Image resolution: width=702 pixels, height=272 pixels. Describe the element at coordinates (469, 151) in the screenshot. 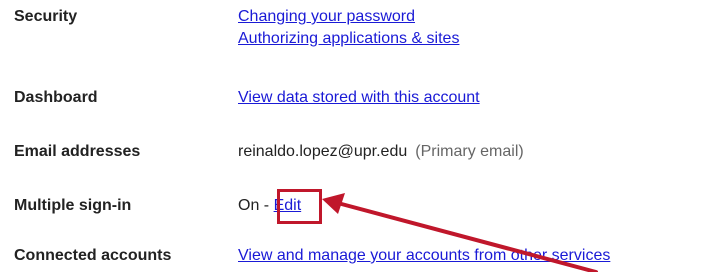

I see `primary-email-note: (Primary email)` at that location.